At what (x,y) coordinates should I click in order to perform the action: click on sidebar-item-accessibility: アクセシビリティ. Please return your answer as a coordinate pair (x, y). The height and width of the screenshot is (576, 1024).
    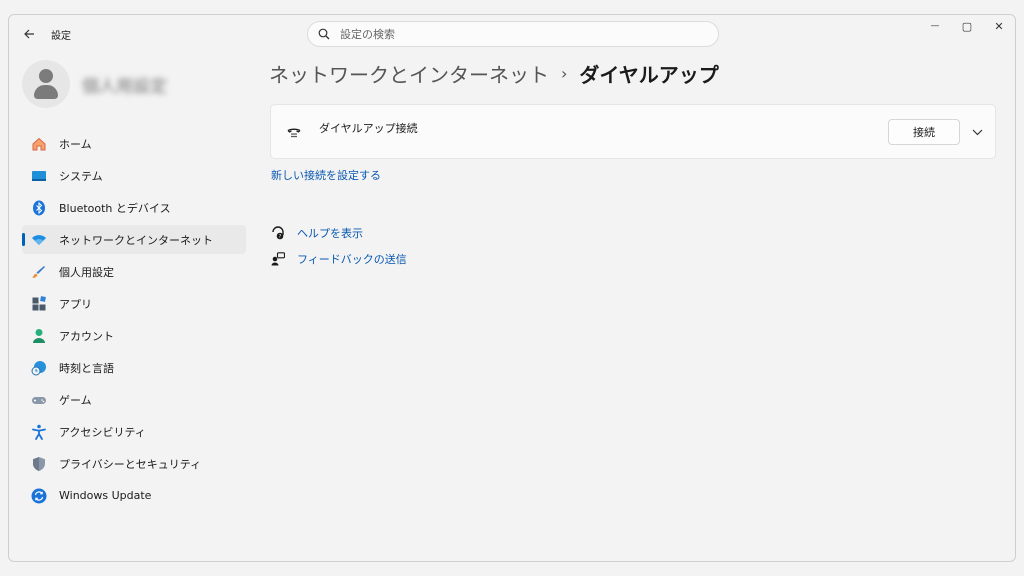
    Looking at the image, I should click on (134, 431).